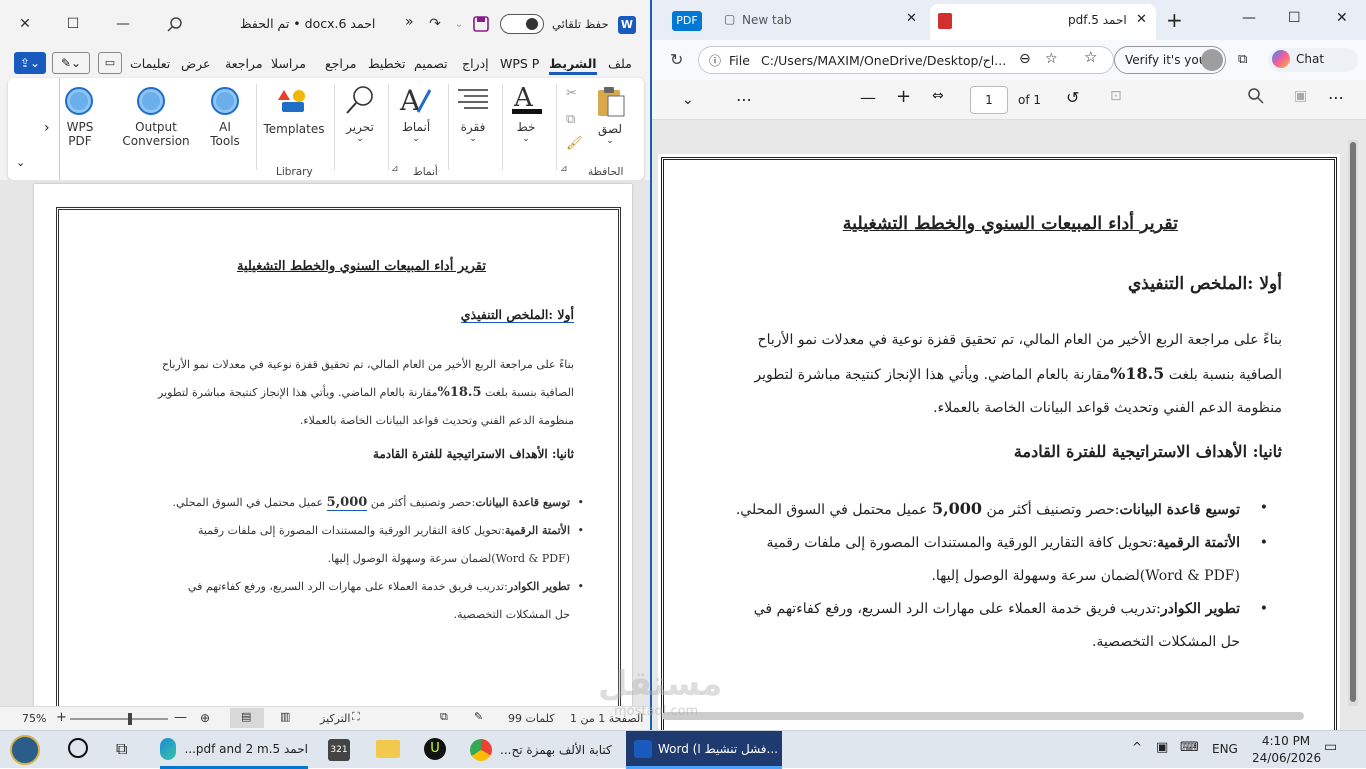 The height and width of the screenshot is (769, 1366). Describe the element at coordinates (821, 21) in the screenshot. I see `tab-new-tab: ▢ New tab ✕` at that location.